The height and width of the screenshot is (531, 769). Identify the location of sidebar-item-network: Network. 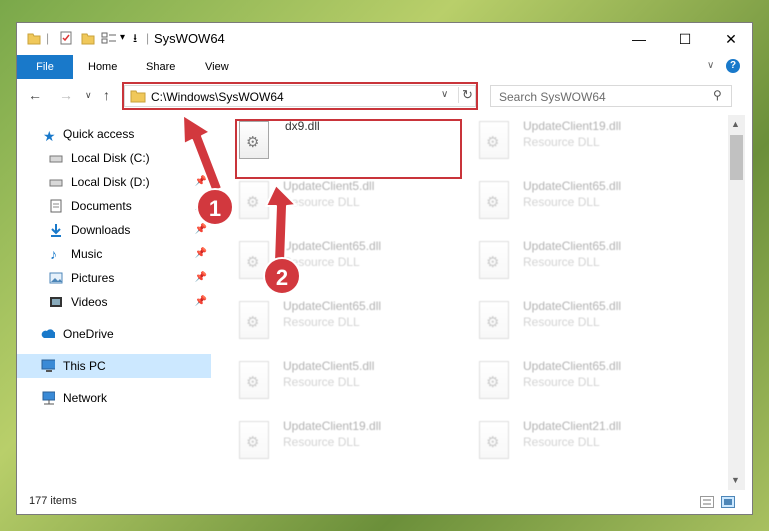
(114, 398).